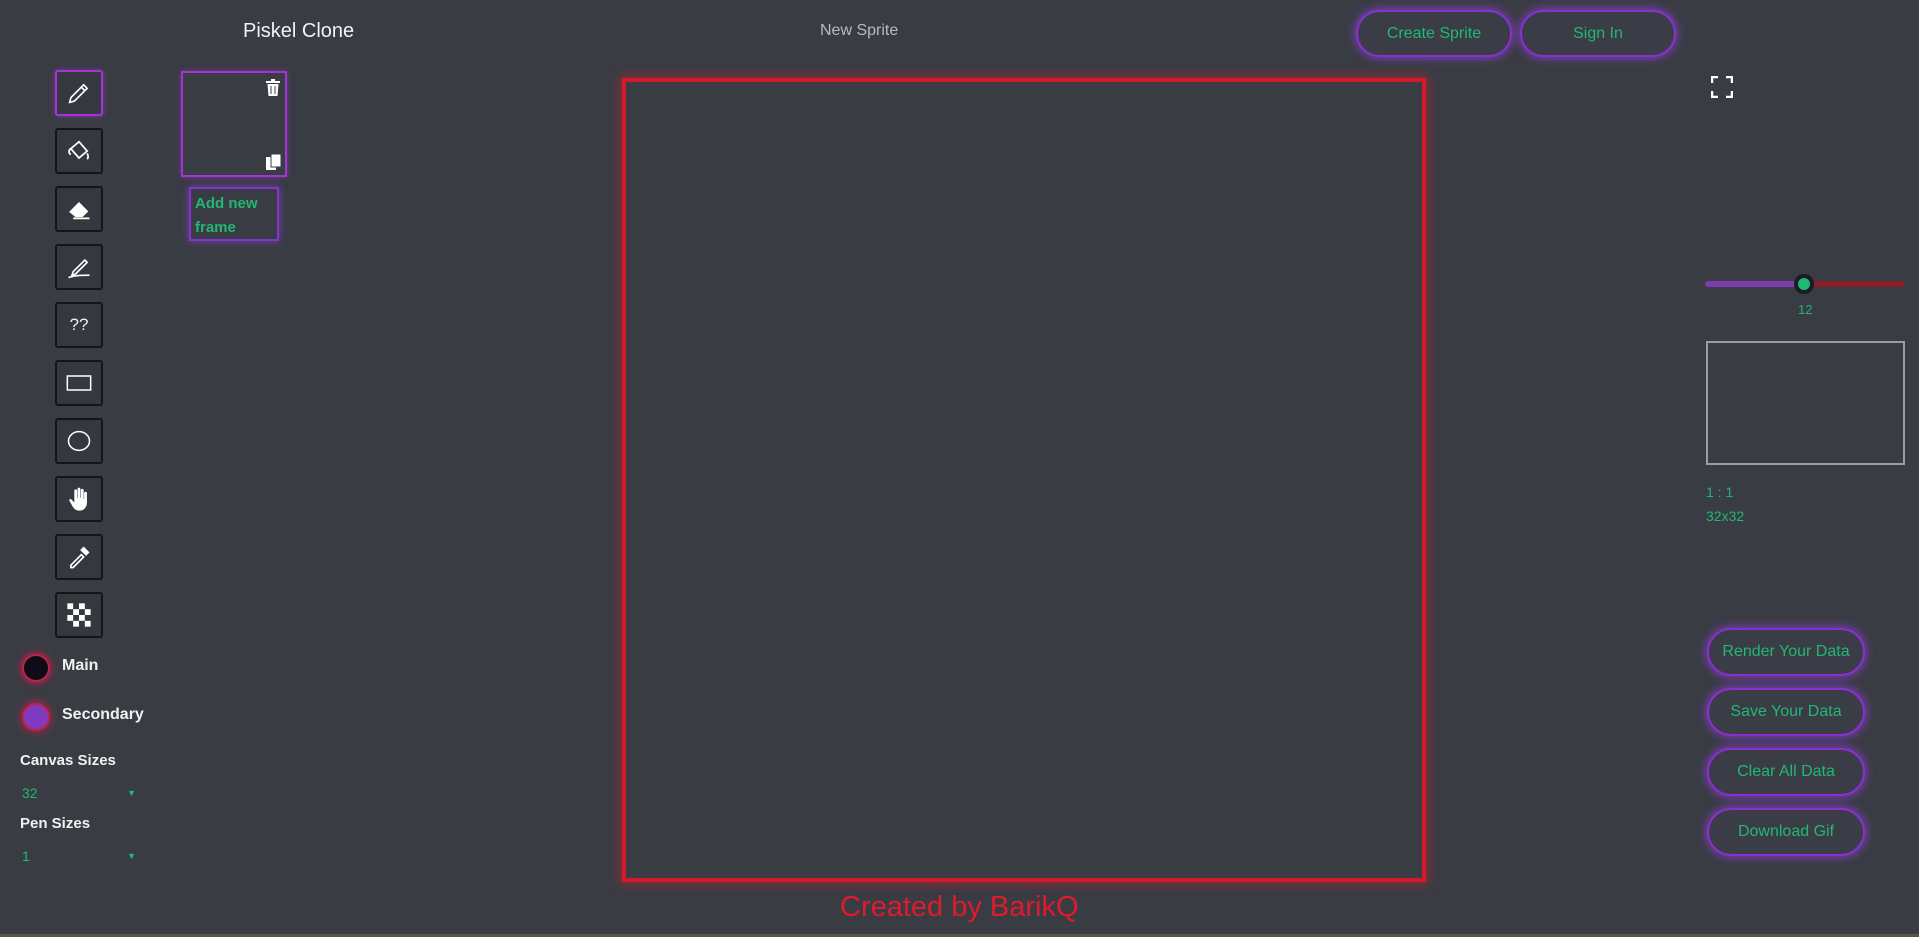 The image size is (1919, 937). What do you see at coordinates (274, 162) in the screenshot?
I see `duplicate-icon` at bounding box center [274, 162].